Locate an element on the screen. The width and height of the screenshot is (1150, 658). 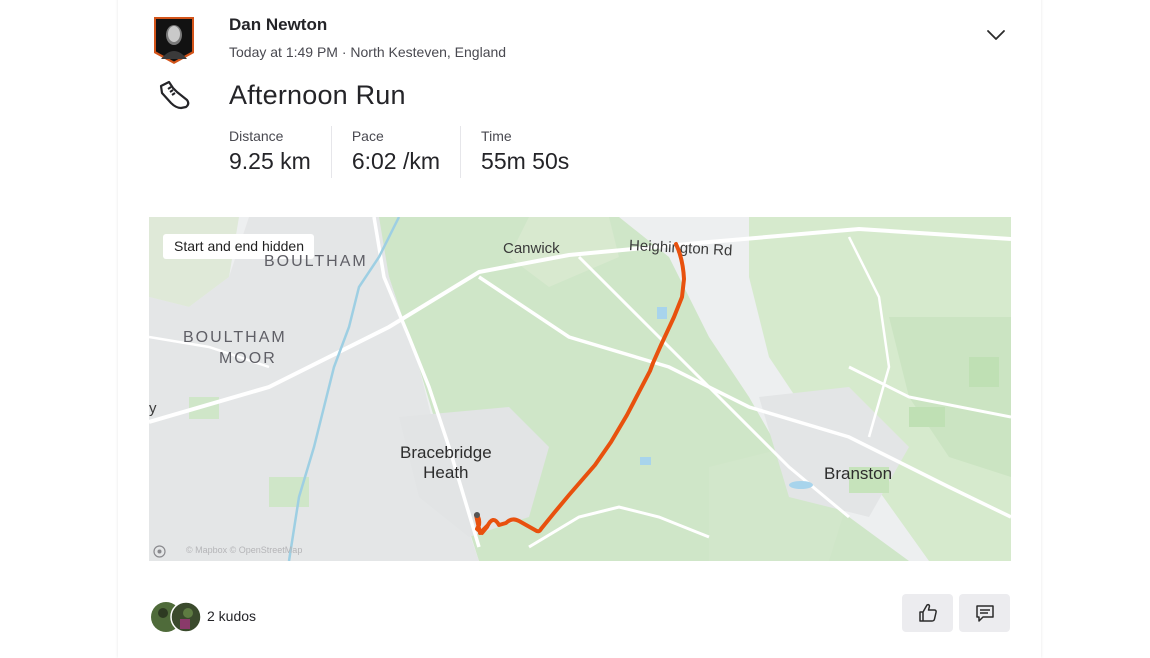
thumbs-up-icon is located at coordinates (927, 612).